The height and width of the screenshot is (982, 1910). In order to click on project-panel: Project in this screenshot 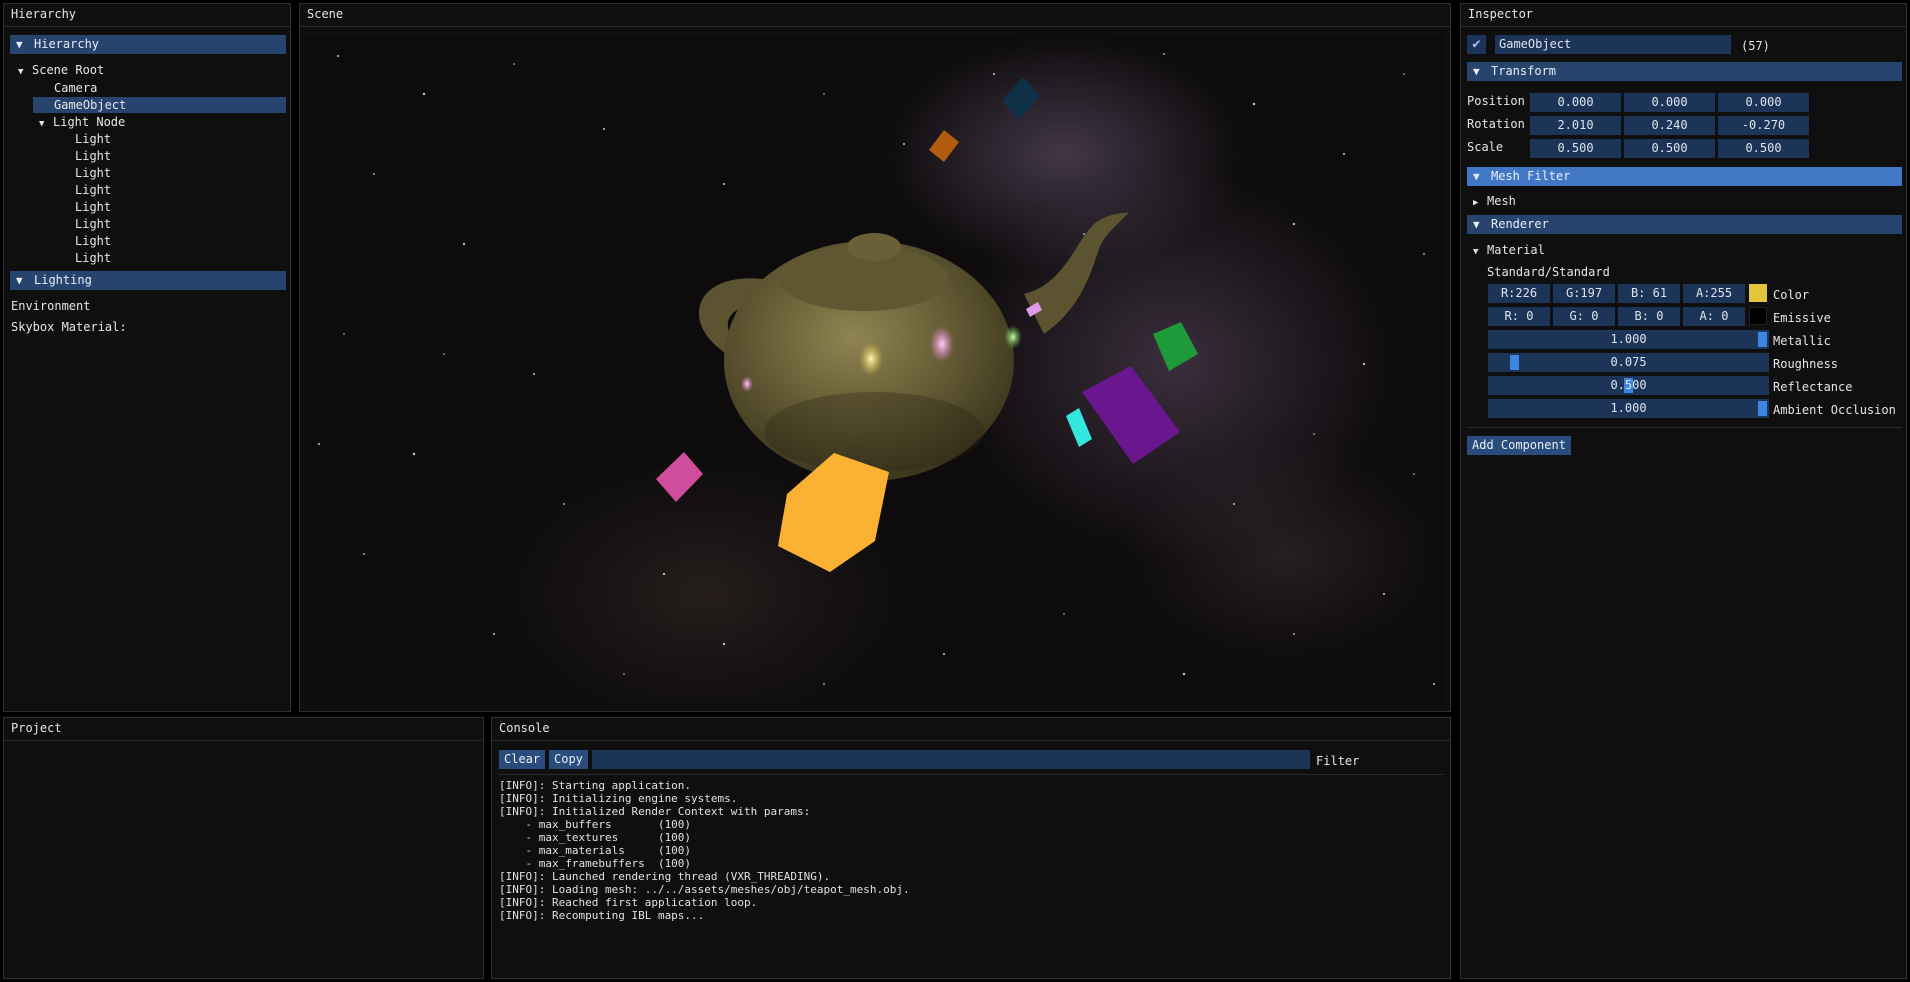, I will do `click(243, 848)`.